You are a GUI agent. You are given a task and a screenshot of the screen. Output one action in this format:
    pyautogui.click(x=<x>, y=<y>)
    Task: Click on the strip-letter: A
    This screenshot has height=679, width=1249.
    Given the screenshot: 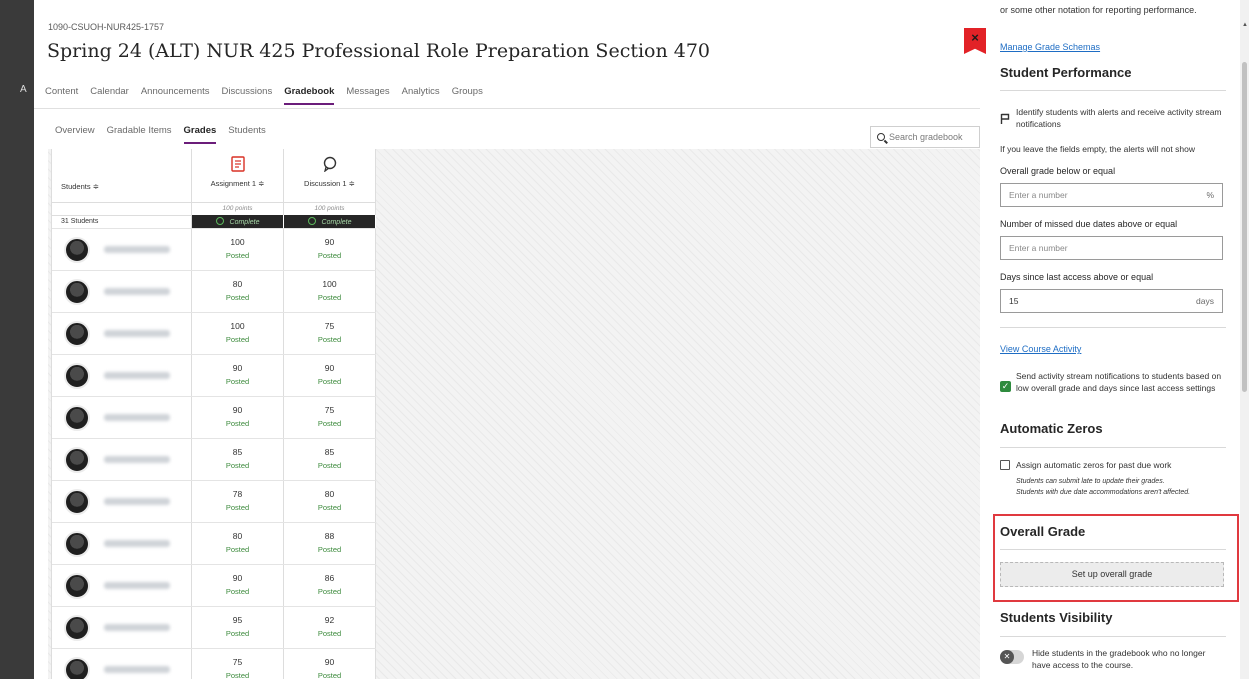 What is the action you would take?
    pyautogui.click(x=23, y=89)
    